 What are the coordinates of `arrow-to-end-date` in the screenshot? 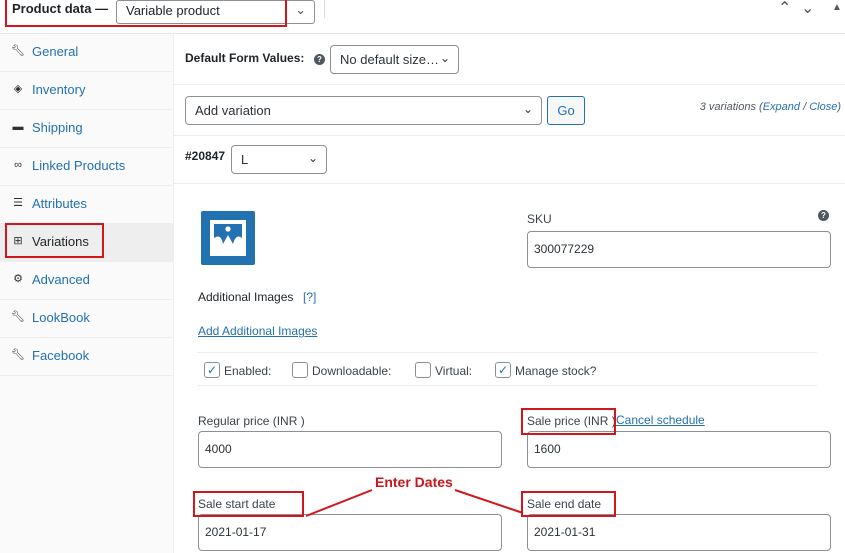 It's located at (489, 501).